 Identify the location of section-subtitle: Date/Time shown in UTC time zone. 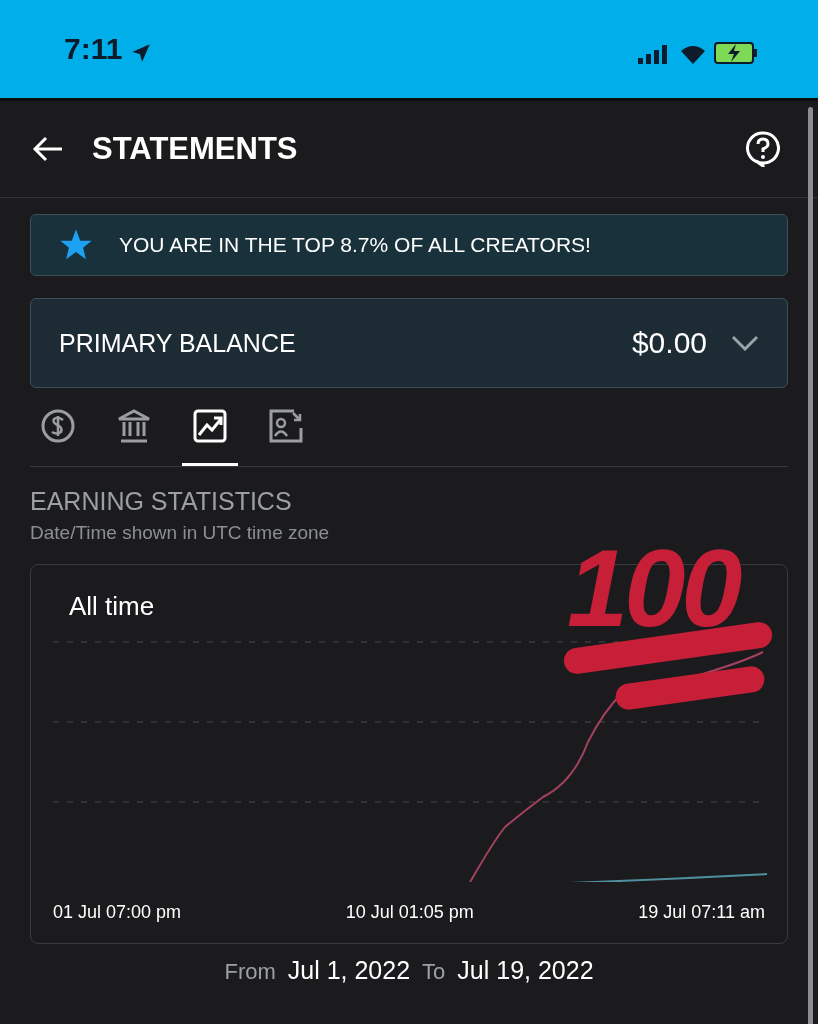
(180, 533).